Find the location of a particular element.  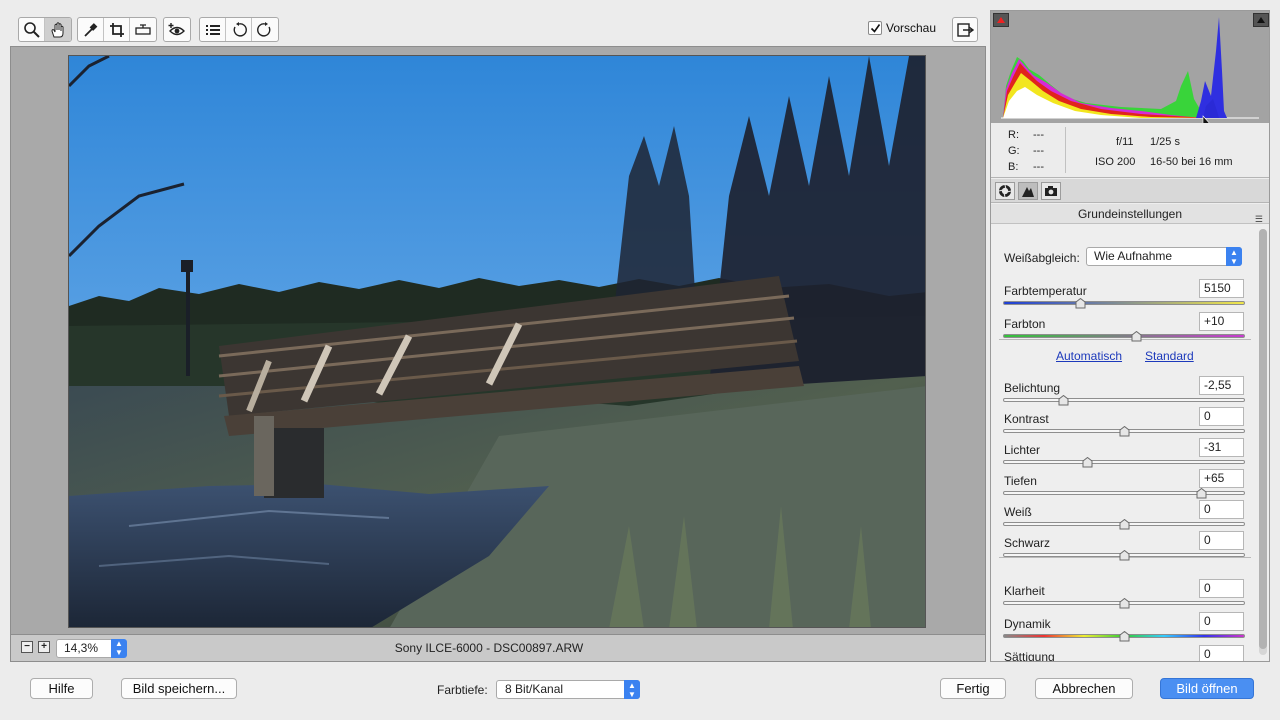

select-arrows-icon: ▲ ▼ is located at coordinates (1234, 256).